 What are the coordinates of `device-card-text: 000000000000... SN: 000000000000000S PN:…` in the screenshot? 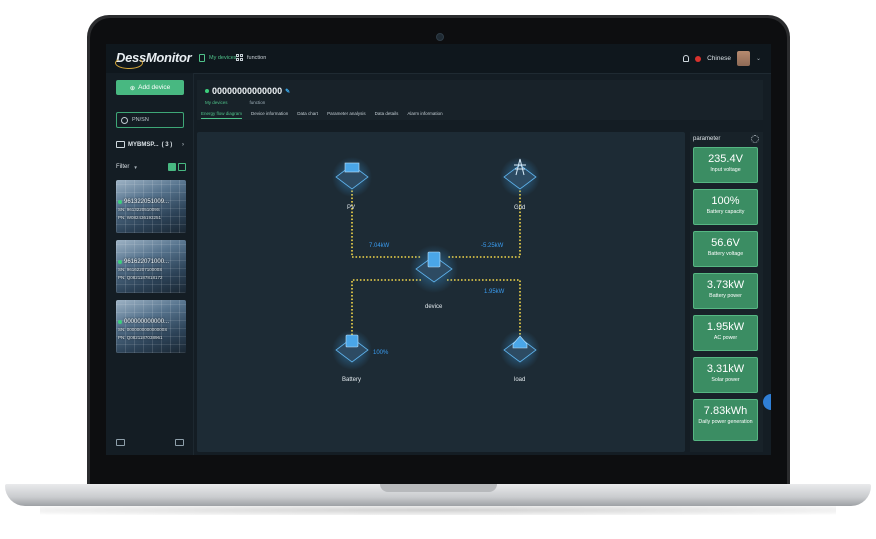 It's located at (143, 330).